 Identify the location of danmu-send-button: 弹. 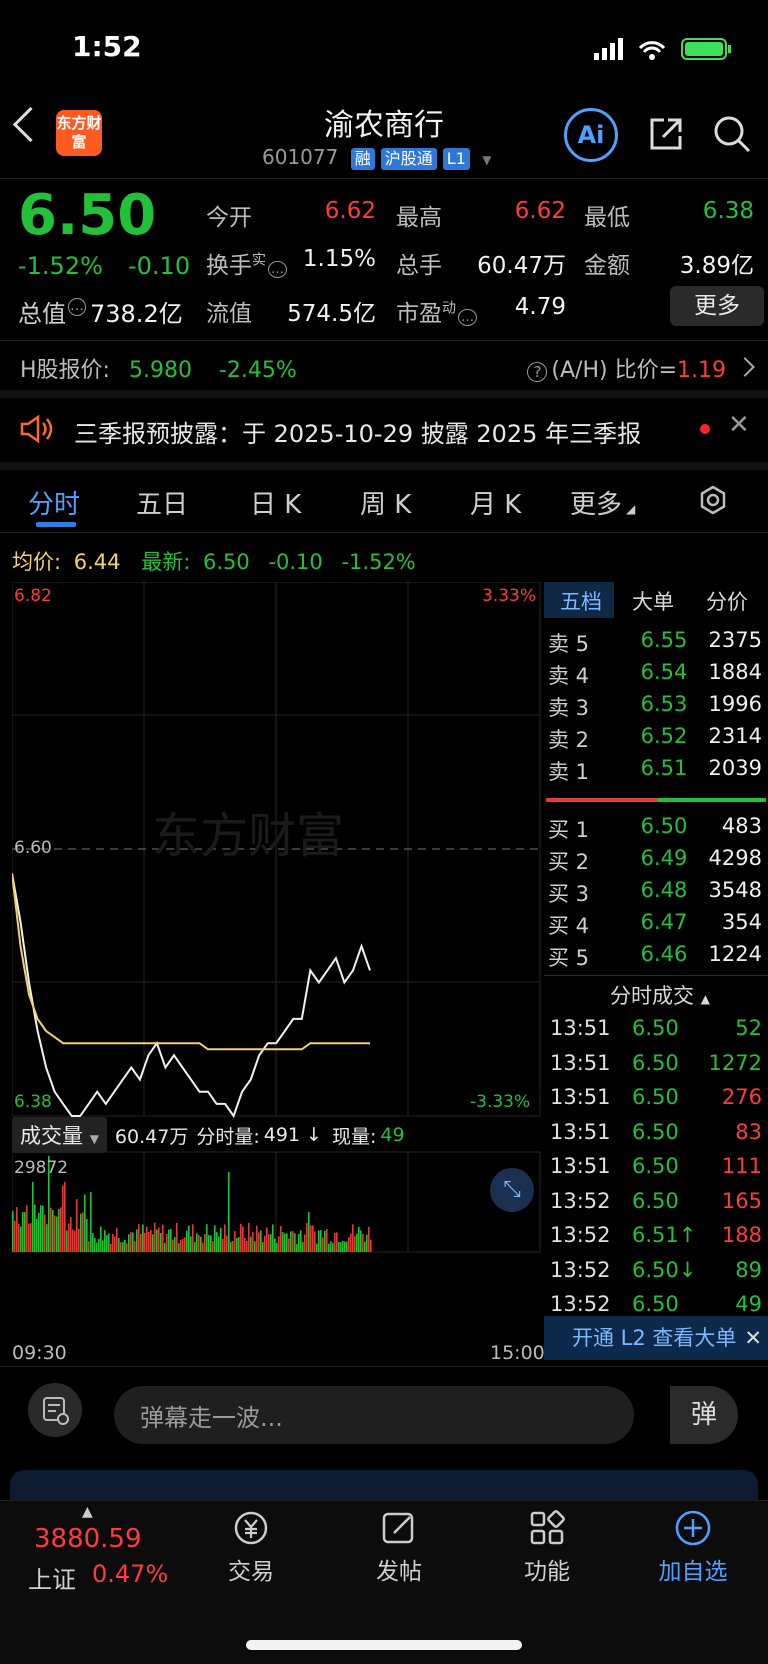
(704, 1415).